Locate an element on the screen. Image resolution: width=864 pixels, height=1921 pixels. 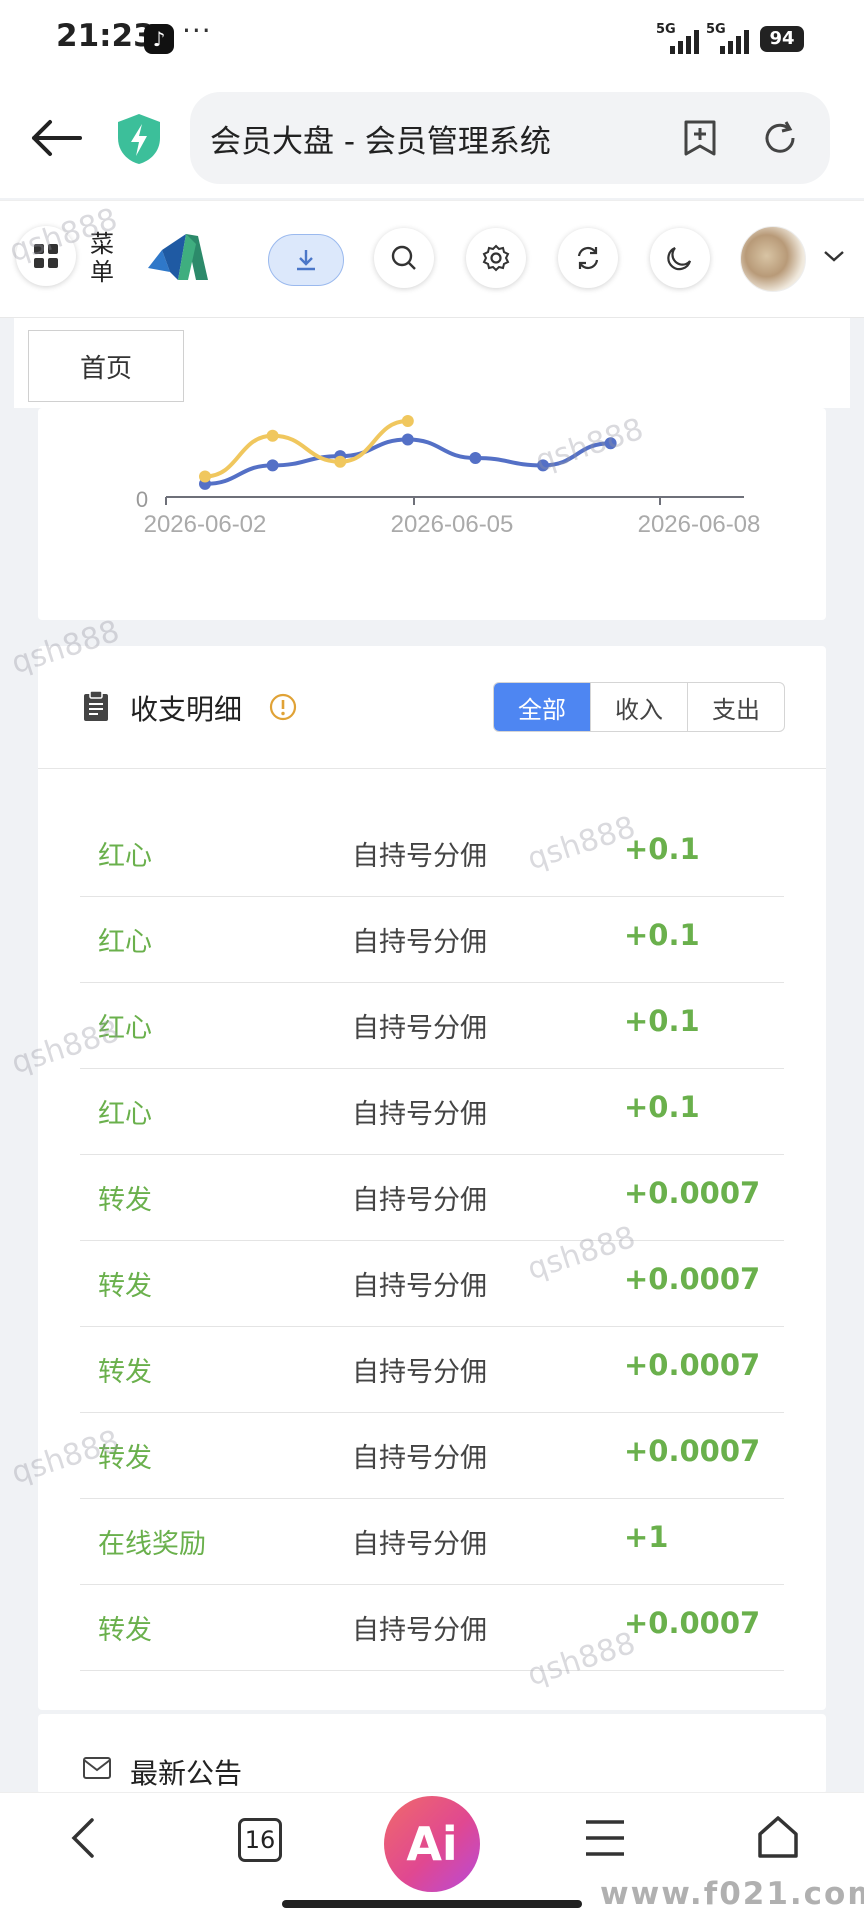
reload-icon is located at coordinates (780, 140).